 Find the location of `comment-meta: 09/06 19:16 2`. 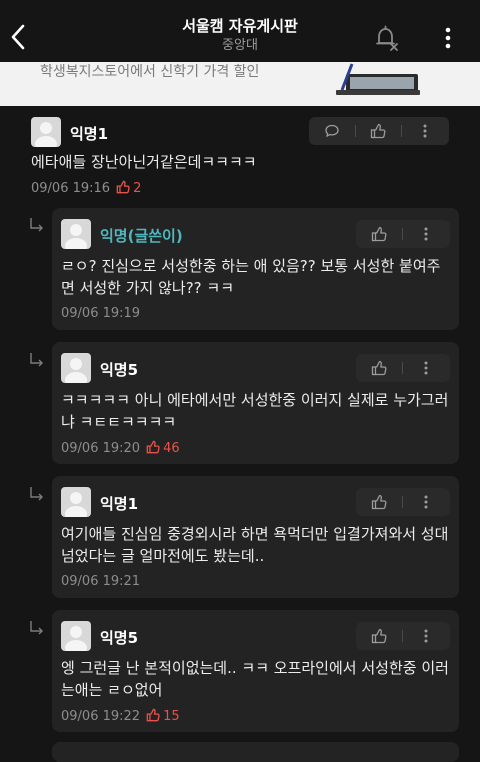

comment-meta: 09/06 19:16 2 is located at coordinates (86, 188).